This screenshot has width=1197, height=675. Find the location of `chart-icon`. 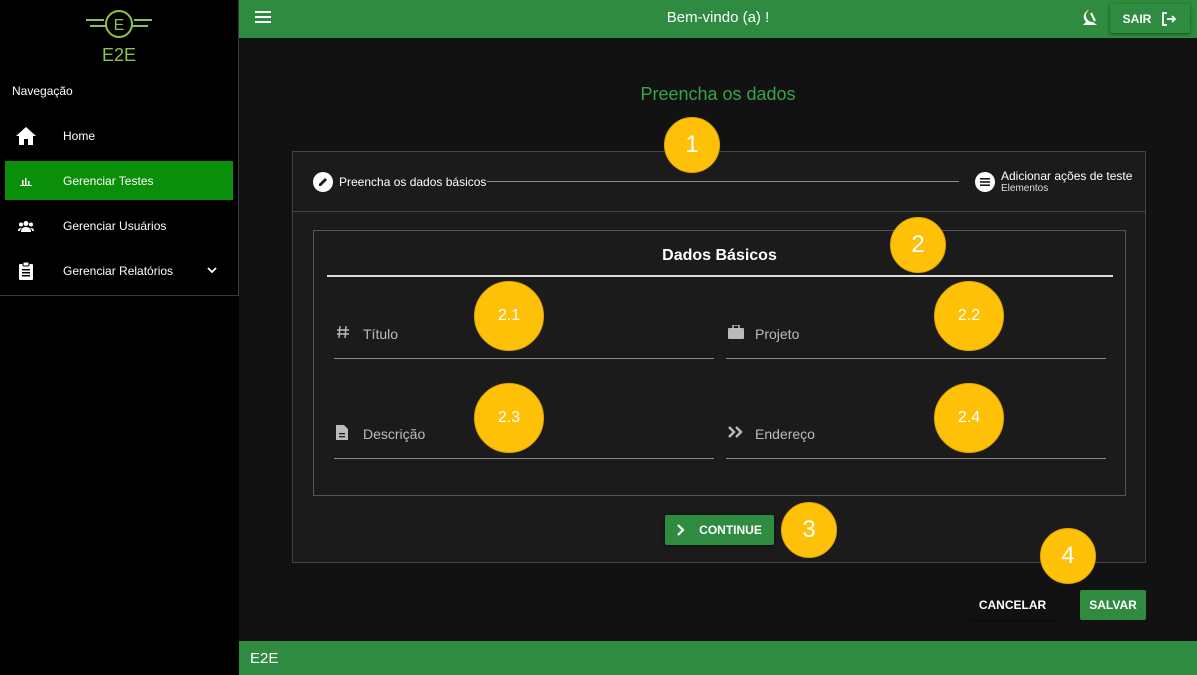

chart-icon is located at coordinates (26, 181).